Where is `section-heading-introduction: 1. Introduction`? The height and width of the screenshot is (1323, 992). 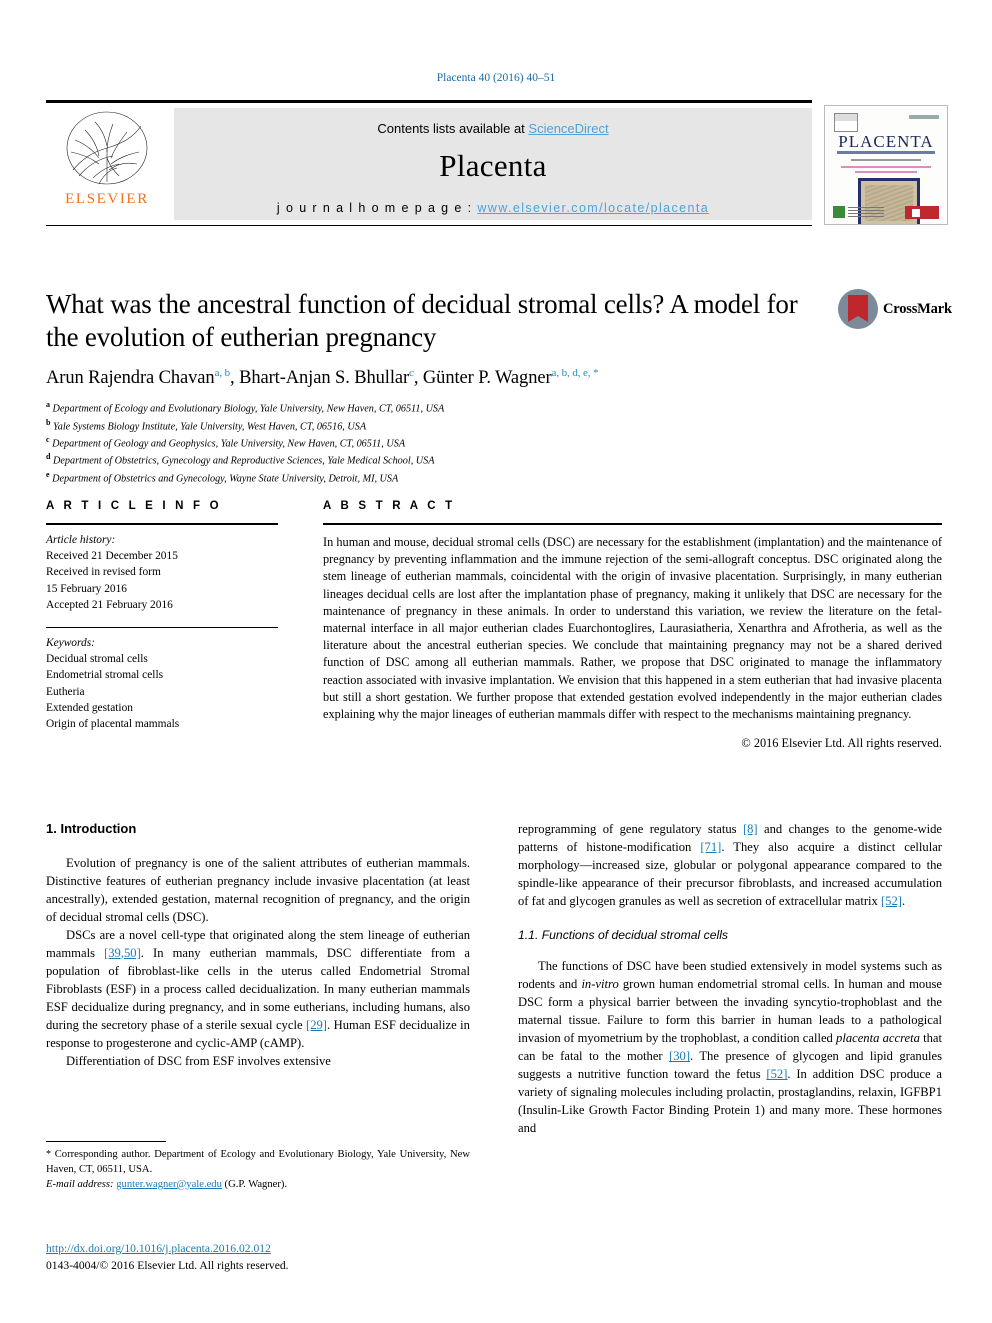
section-heading-introduction: 1. Introduction is located at coordinates (91, 828).